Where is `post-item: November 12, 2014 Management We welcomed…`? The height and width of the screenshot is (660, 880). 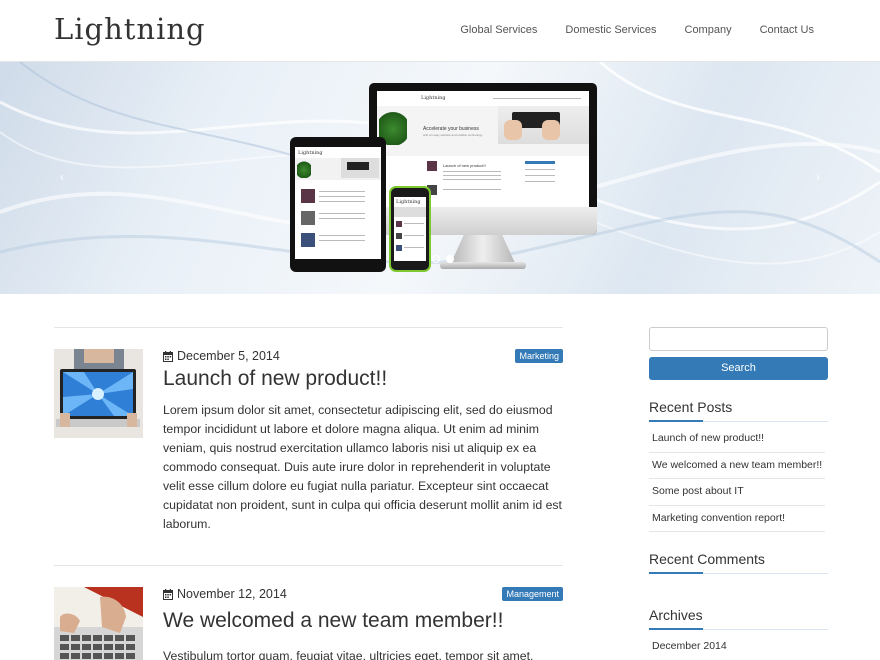
post-item: November 12, 2014 Management We welcomed… is located at coordinates (308, 623).